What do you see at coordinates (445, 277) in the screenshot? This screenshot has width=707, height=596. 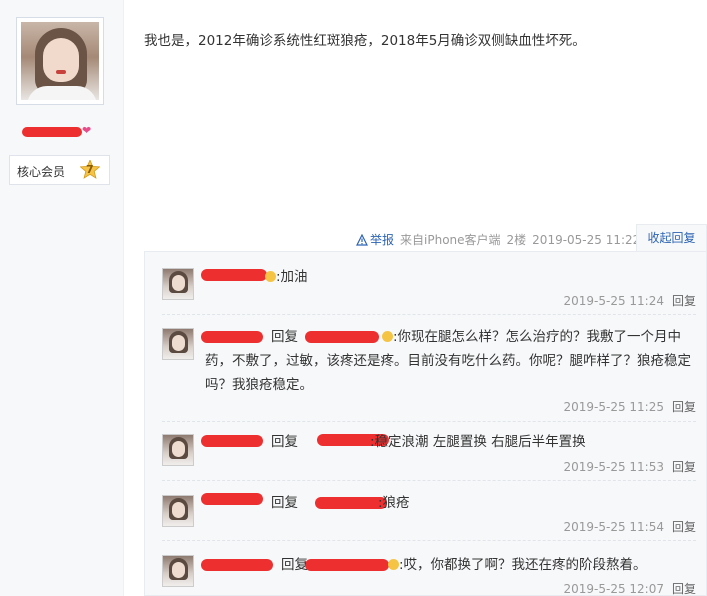 I see `reply-text: :加油` at bounding box center [445, 277].